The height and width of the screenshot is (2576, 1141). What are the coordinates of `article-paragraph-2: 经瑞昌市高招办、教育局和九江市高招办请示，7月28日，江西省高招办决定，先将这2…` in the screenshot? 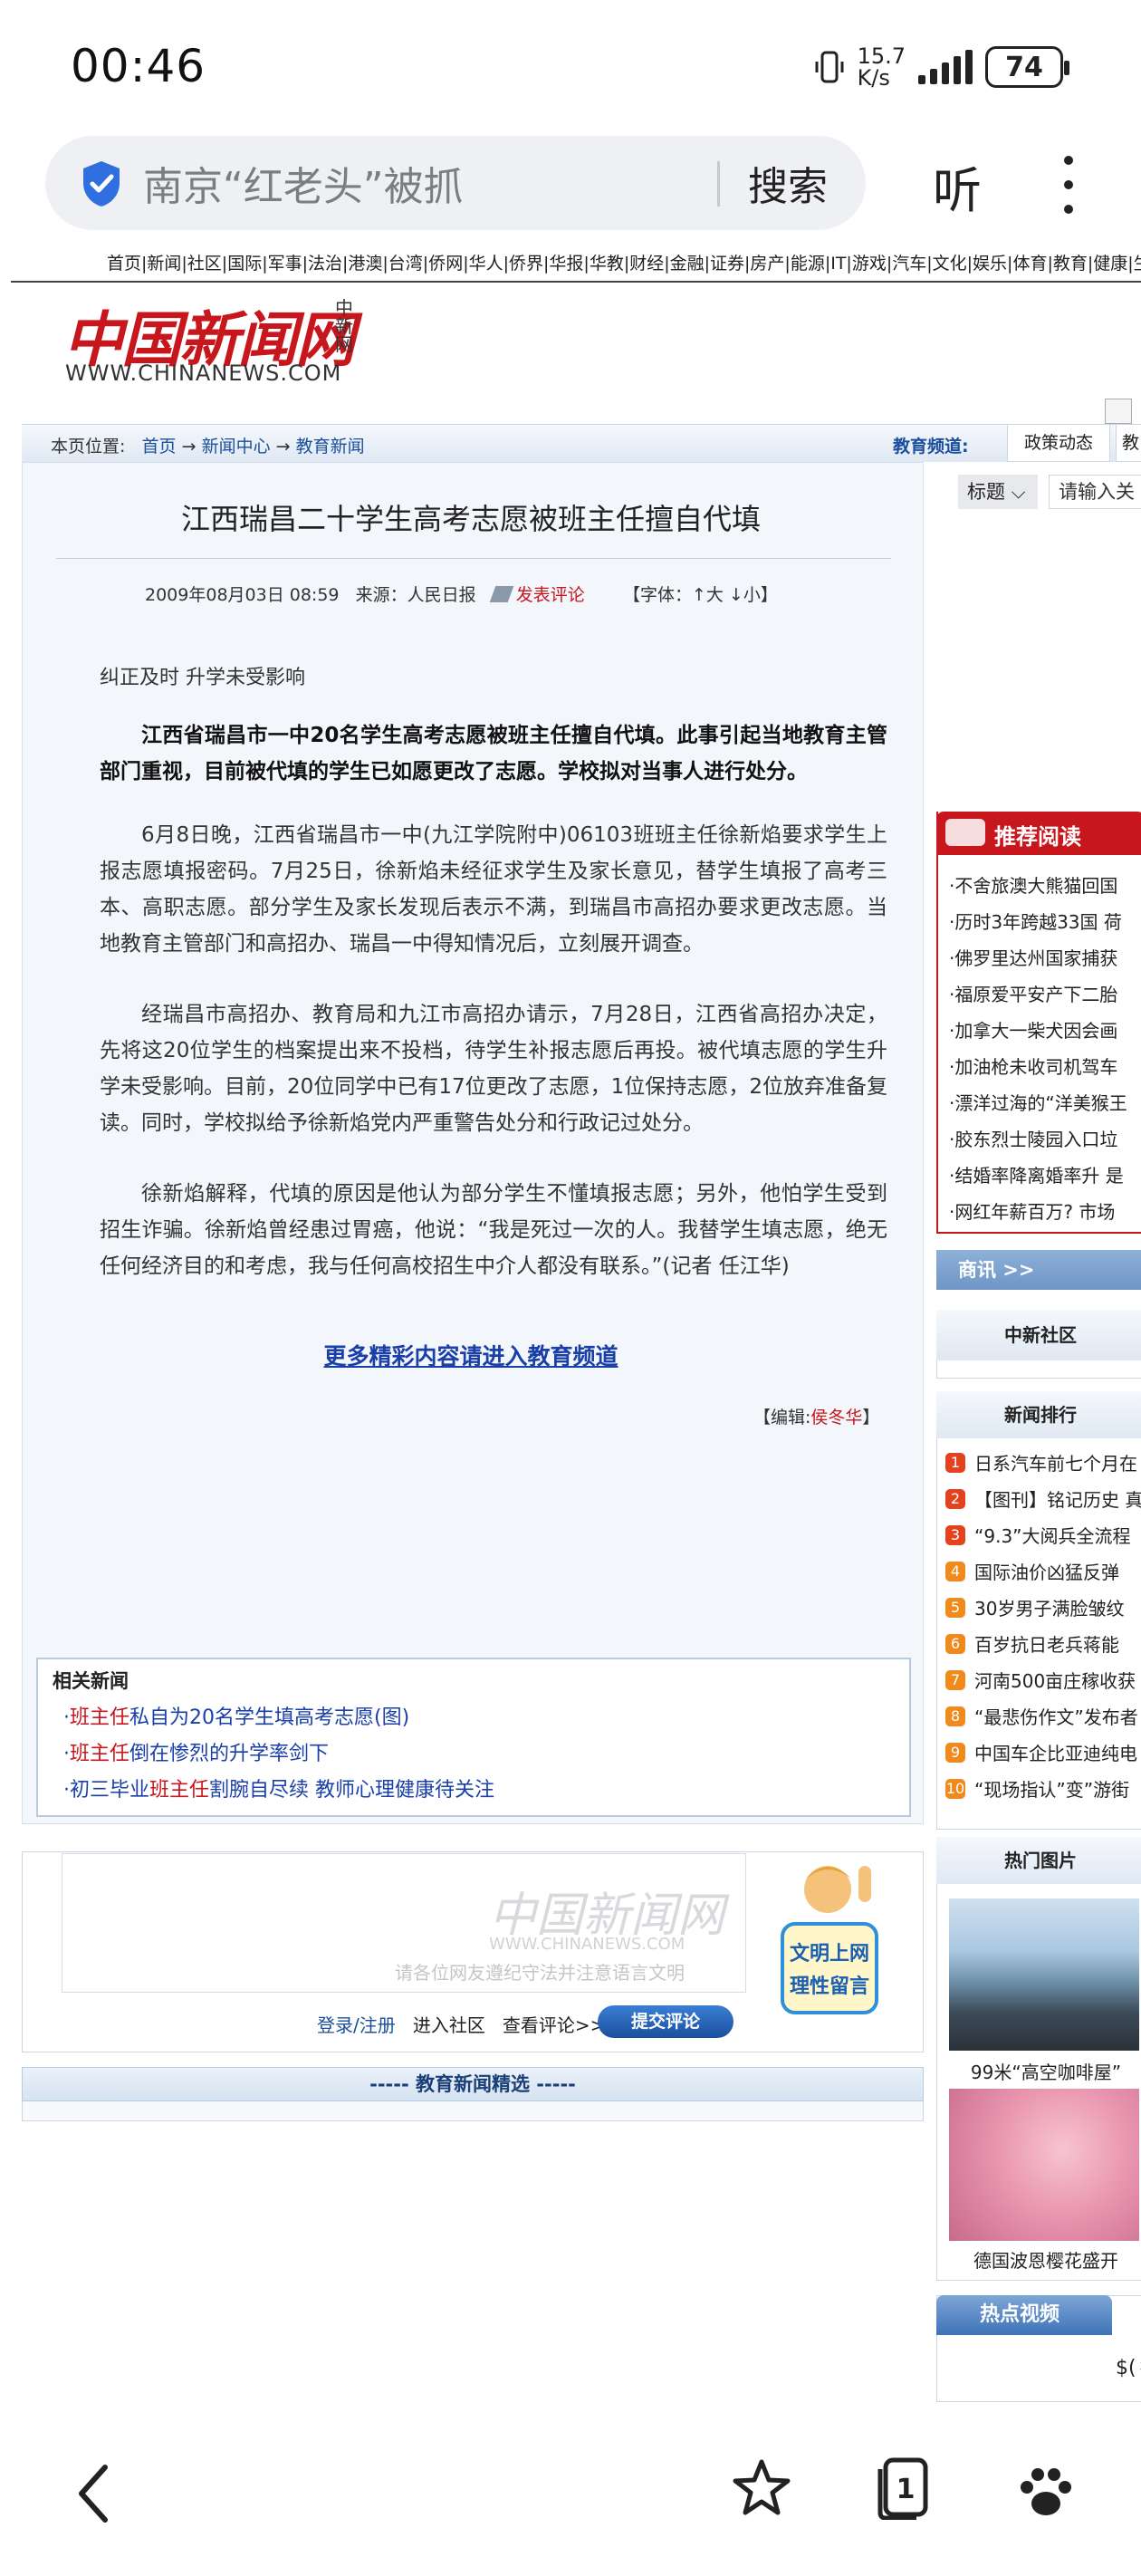 It's located at (493, 1069).